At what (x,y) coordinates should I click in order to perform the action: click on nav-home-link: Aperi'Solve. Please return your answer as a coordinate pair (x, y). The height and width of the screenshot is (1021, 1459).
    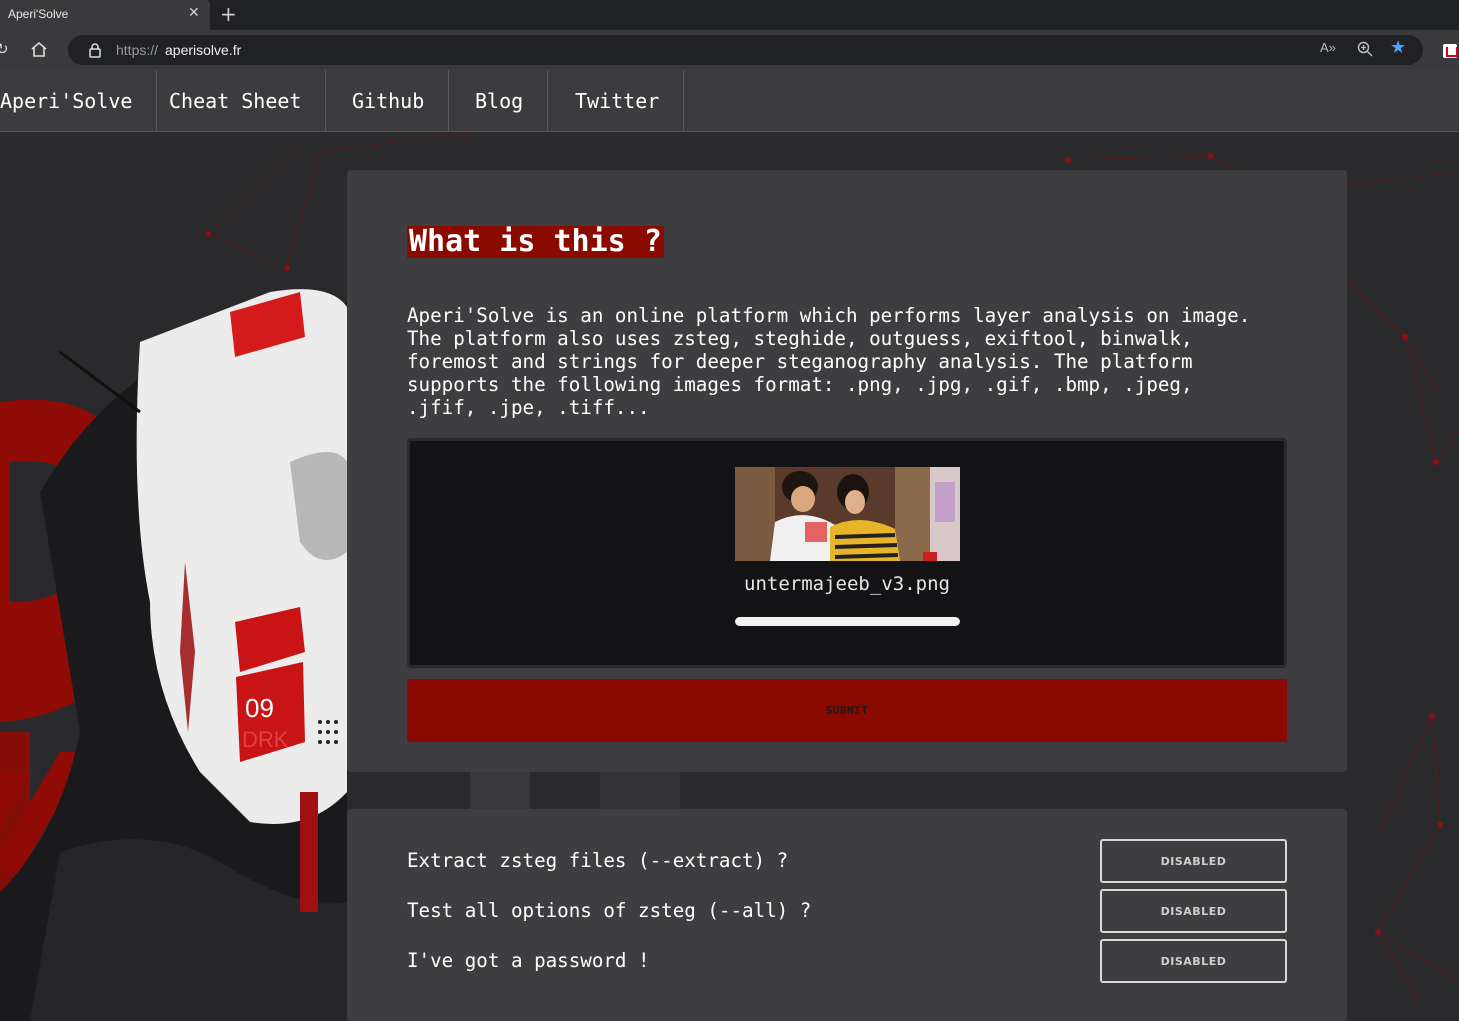
    Looking at the image, I should click on (79, 101).